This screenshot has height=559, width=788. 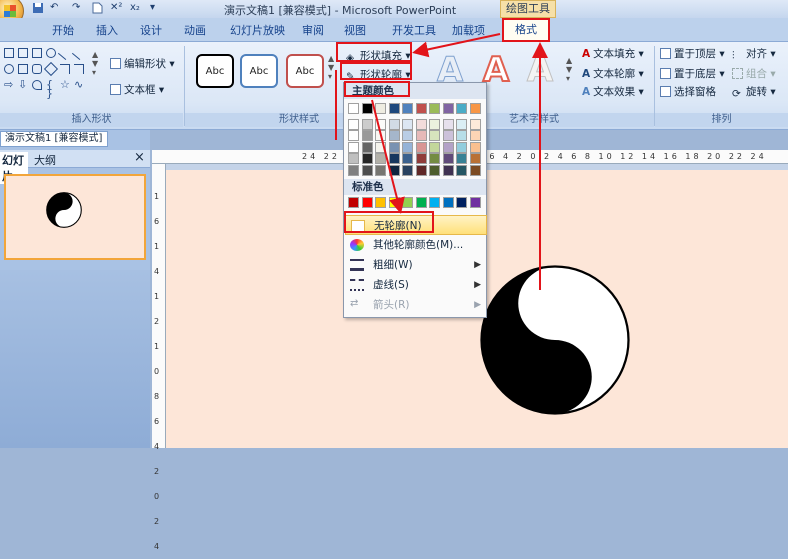 I want to click on save-icon, so click(x=38, y=9).